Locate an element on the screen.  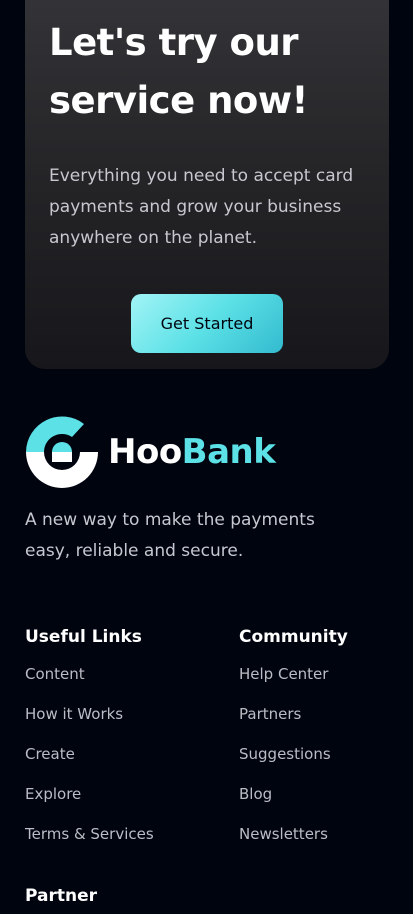
cta-title: Let's try our service now! is located at coordinates (178, 71).